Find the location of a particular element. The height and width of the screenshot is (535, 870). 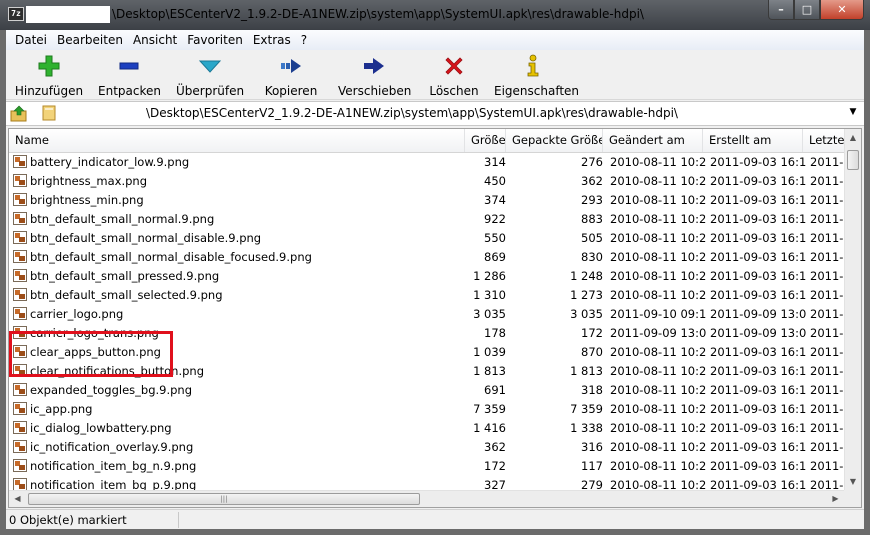

column-name: Name is located at coordinates (237, 140).